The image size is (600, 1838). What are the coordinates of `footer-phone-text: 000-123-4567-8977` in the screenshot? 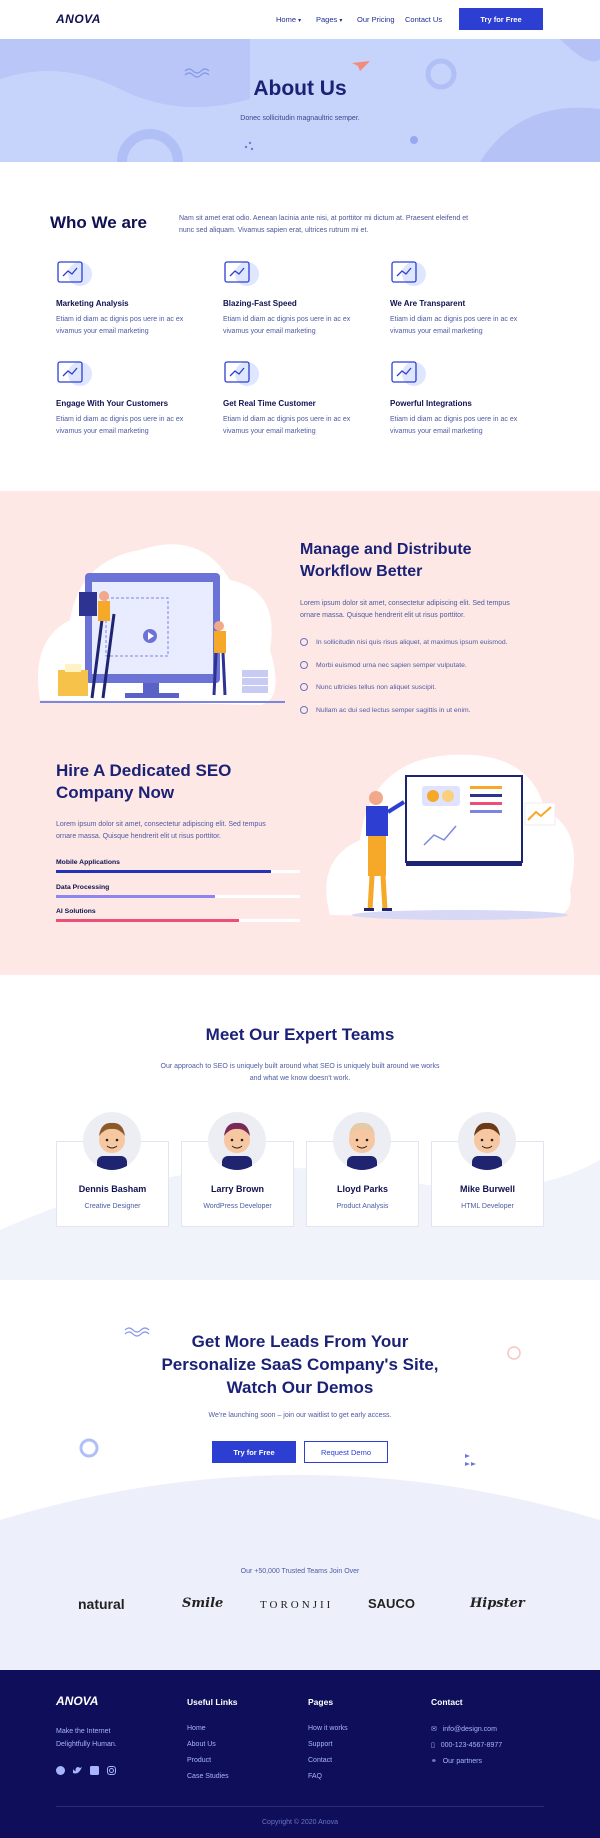 It's located at (471, 1745).